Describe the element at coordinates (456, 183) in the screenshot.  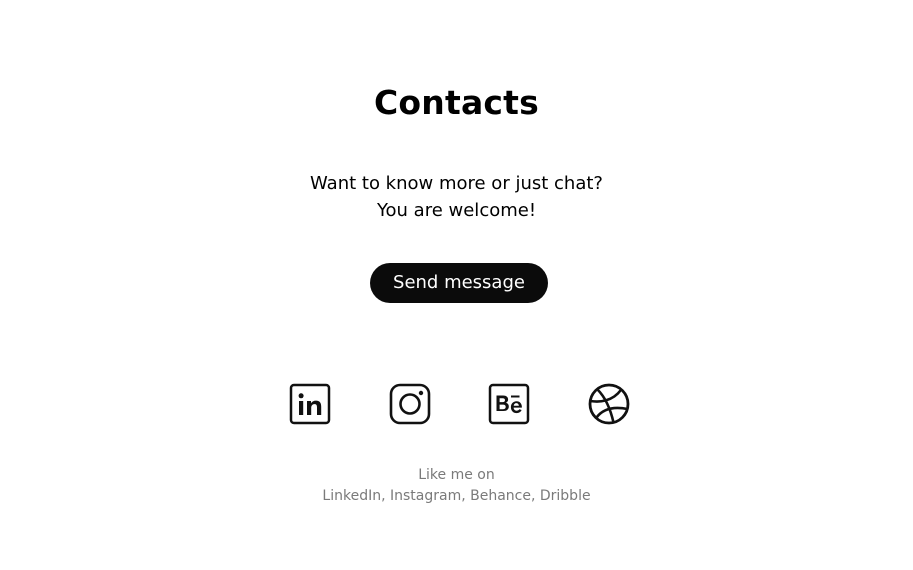
I see `intro-line-1: Want to know more or just chat?` at that location.